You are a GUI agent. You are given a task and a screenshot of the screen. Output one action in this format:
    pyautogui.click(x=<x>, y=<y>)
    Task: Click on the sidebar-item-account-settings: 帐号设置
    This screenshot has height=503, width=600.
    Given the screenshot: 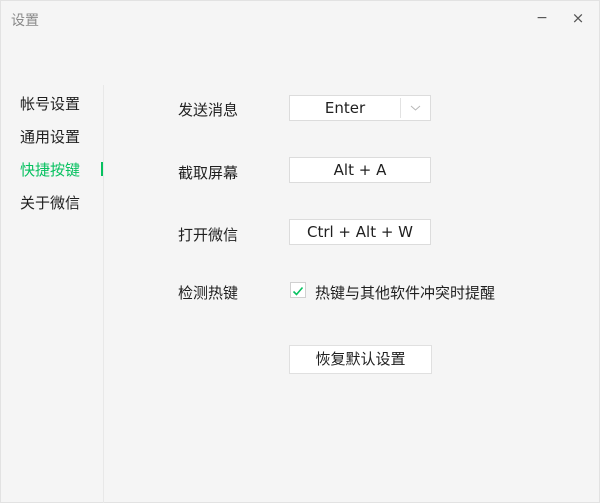 What is the action you would take?
    pyautogui.click(x=50, y=103)
    